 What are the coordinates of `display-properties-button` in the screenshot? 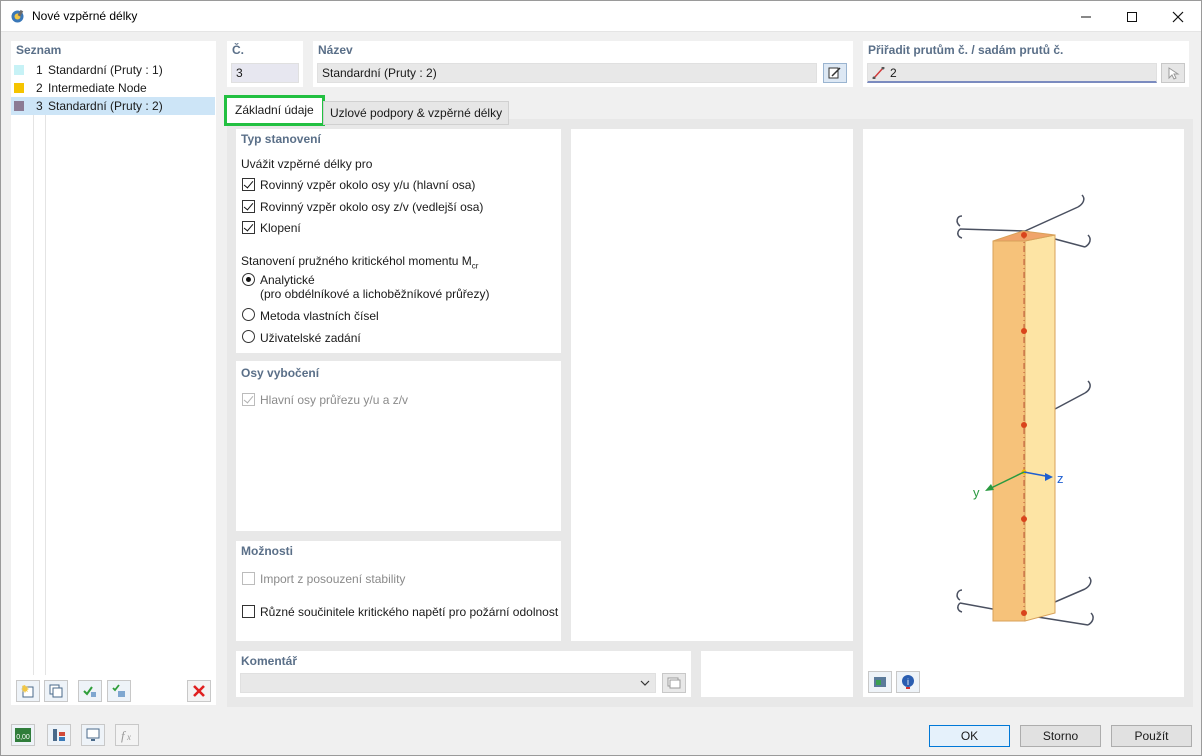 It's located at (59, 735).